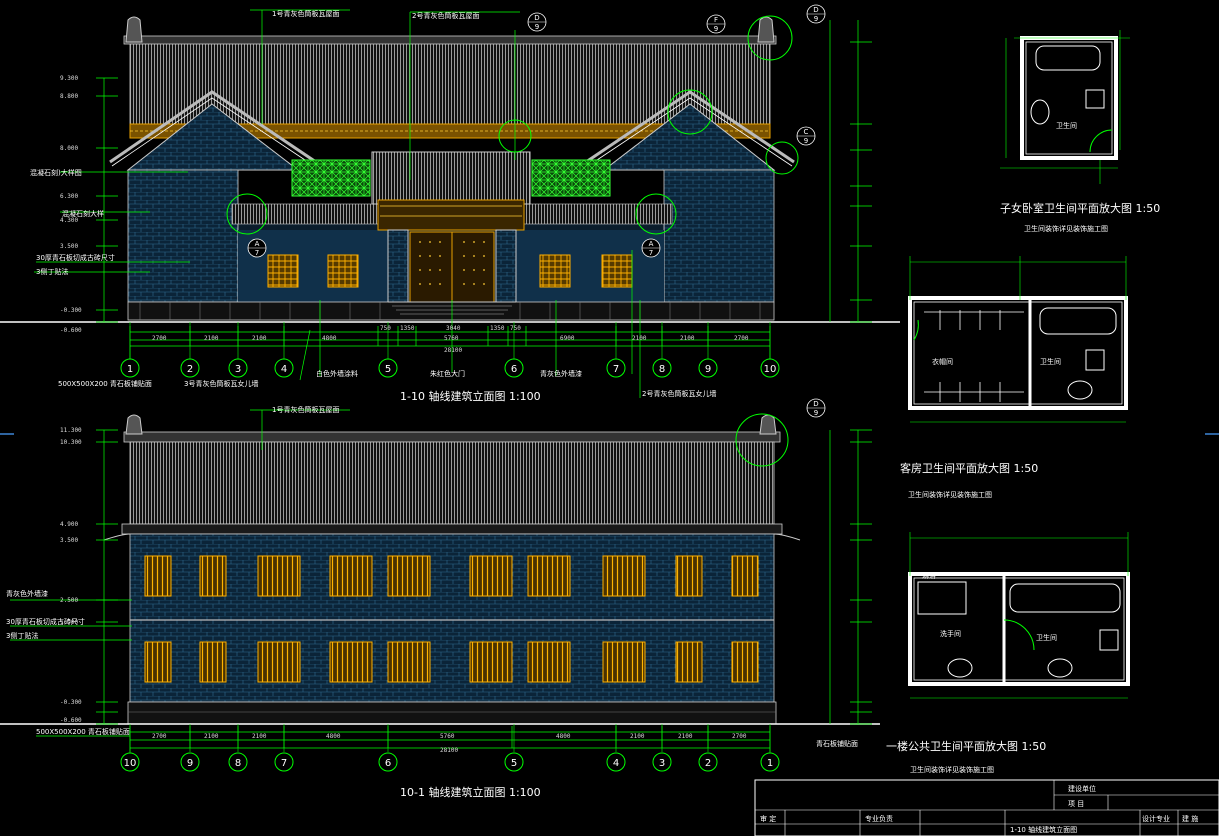 The image size is (1219, 836). Describe the element at coordinates (679, 393) in the screenshot. I see `label-front-wall-ridge2: 2号青灰色筒板瓦女儿墙` at that location.